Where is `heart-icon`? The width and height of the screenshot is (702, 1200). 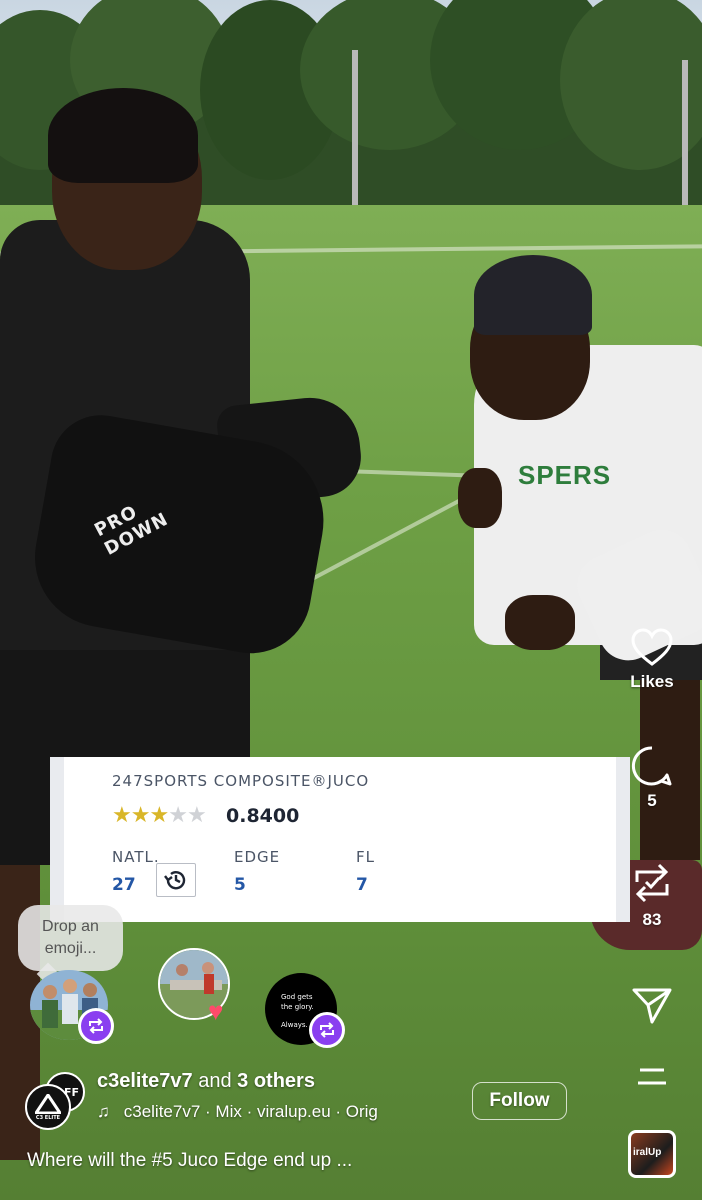
heart-icon is located at coordinates (652, 647).